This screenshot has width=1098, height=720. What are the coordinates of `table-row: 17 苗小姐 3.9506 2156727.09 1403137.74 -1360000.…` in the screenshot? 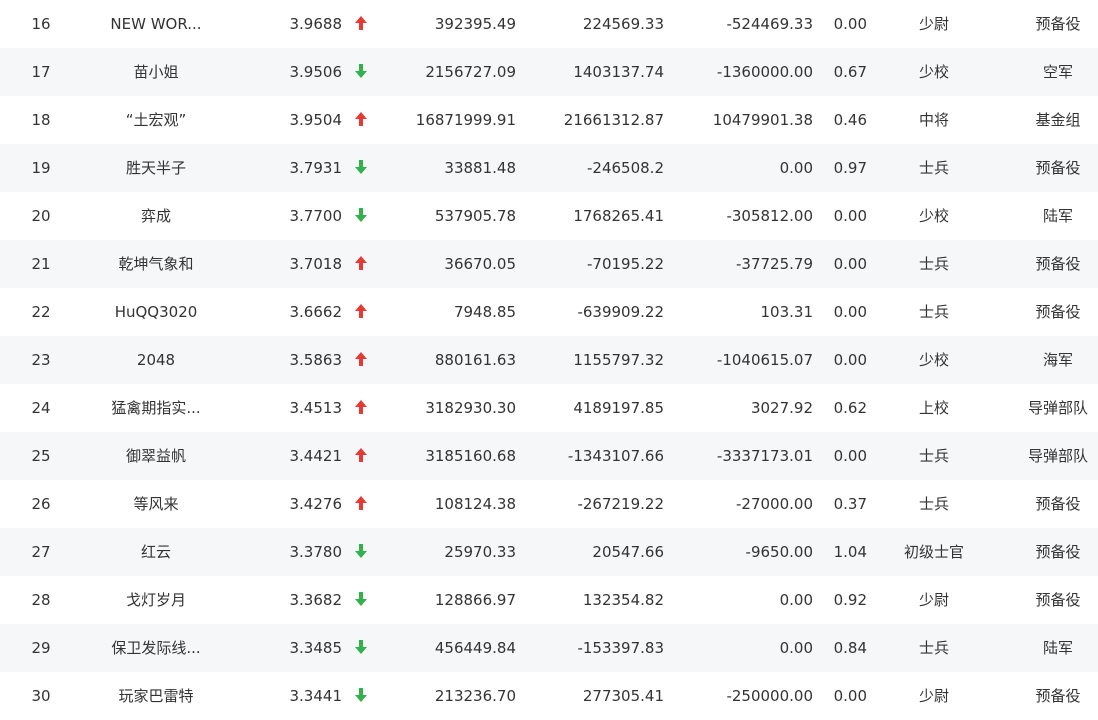 It's located at (549, 72).